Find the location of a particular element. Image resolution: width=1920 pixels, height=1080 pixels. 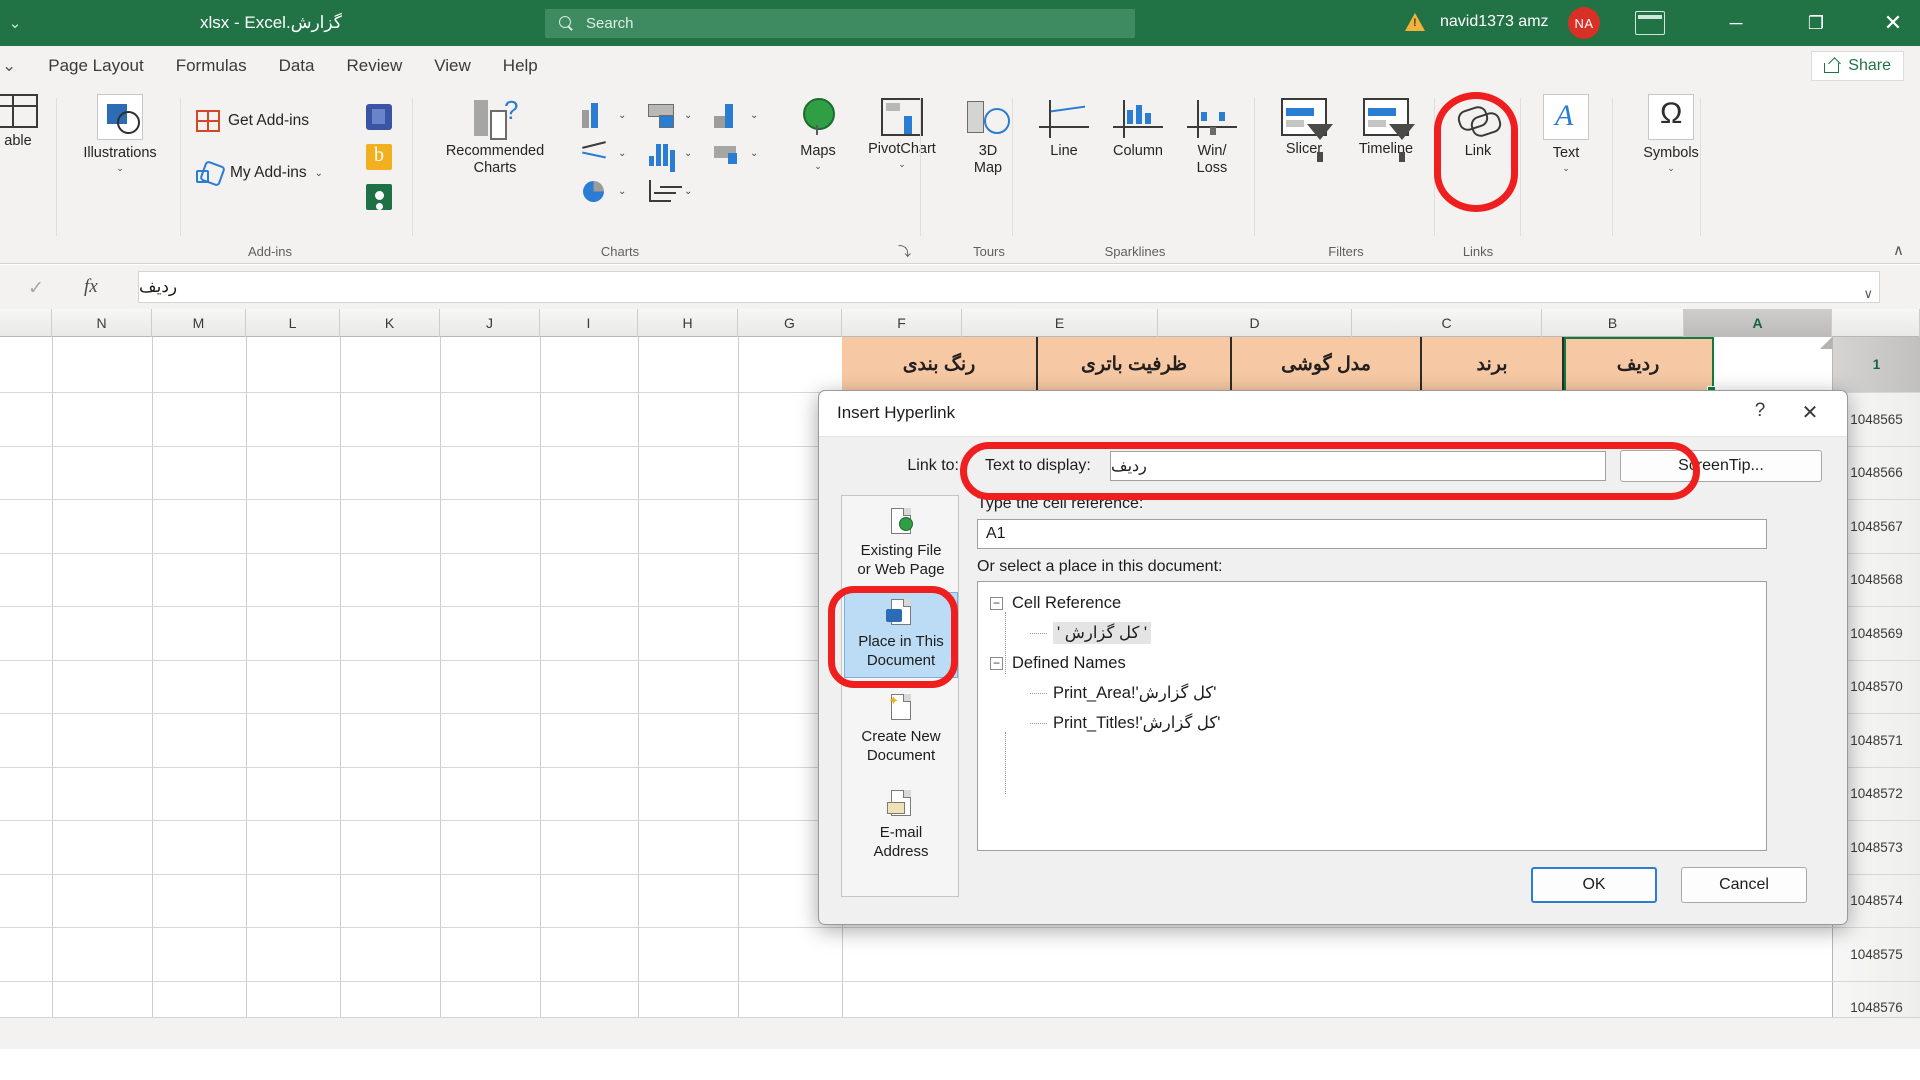

tab-overflow-left: ⌄ is located at coordinates (16, 66).